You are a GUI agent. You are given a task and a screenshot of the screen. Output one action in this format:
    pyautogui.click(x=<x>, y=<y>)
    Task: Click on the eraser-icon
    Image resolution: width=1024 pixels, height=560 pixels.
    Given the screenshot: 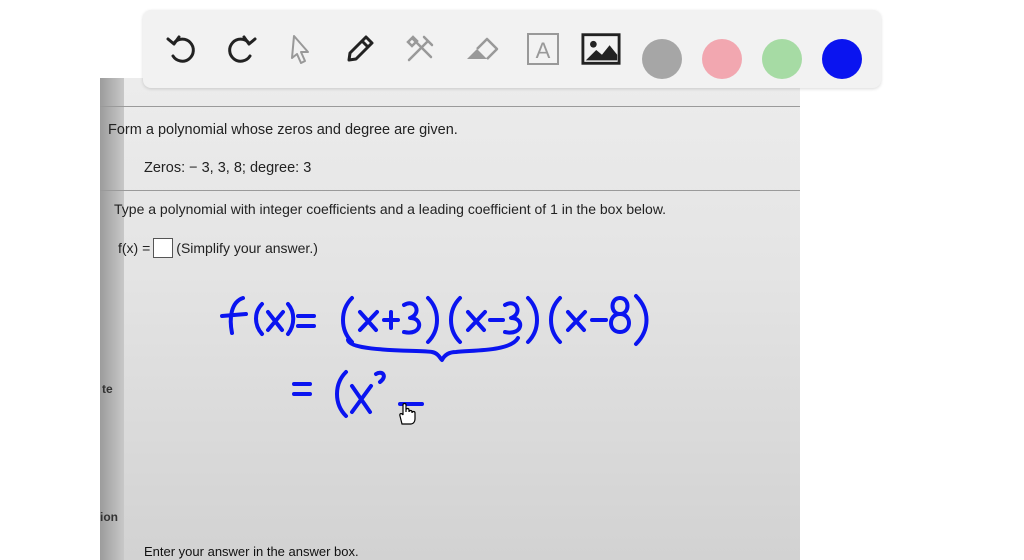 What is the action you would take?
    pyautogui.click(x=483, y=48)
    